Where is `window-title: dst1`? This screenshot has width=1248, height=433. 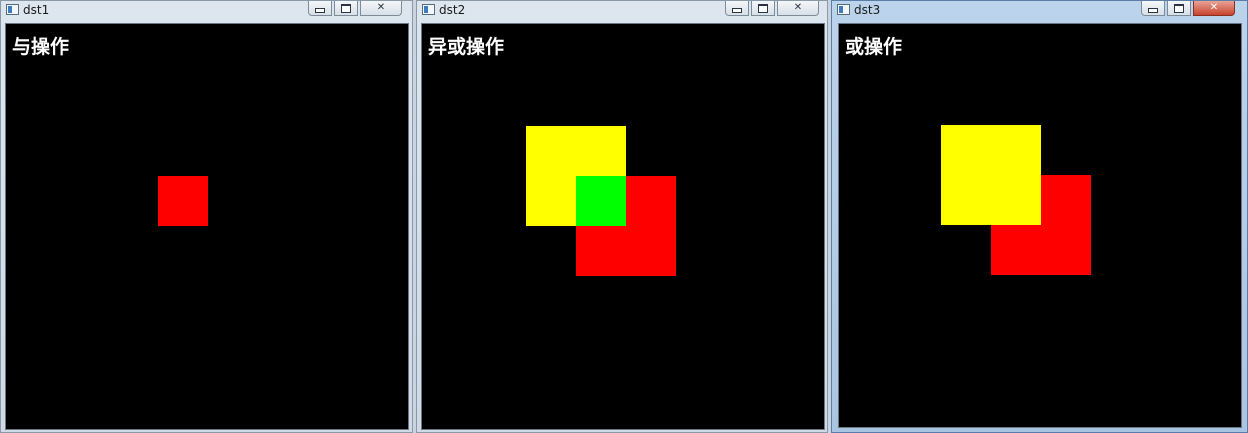
window-title: dst1 is located at coordinates (36, 10).